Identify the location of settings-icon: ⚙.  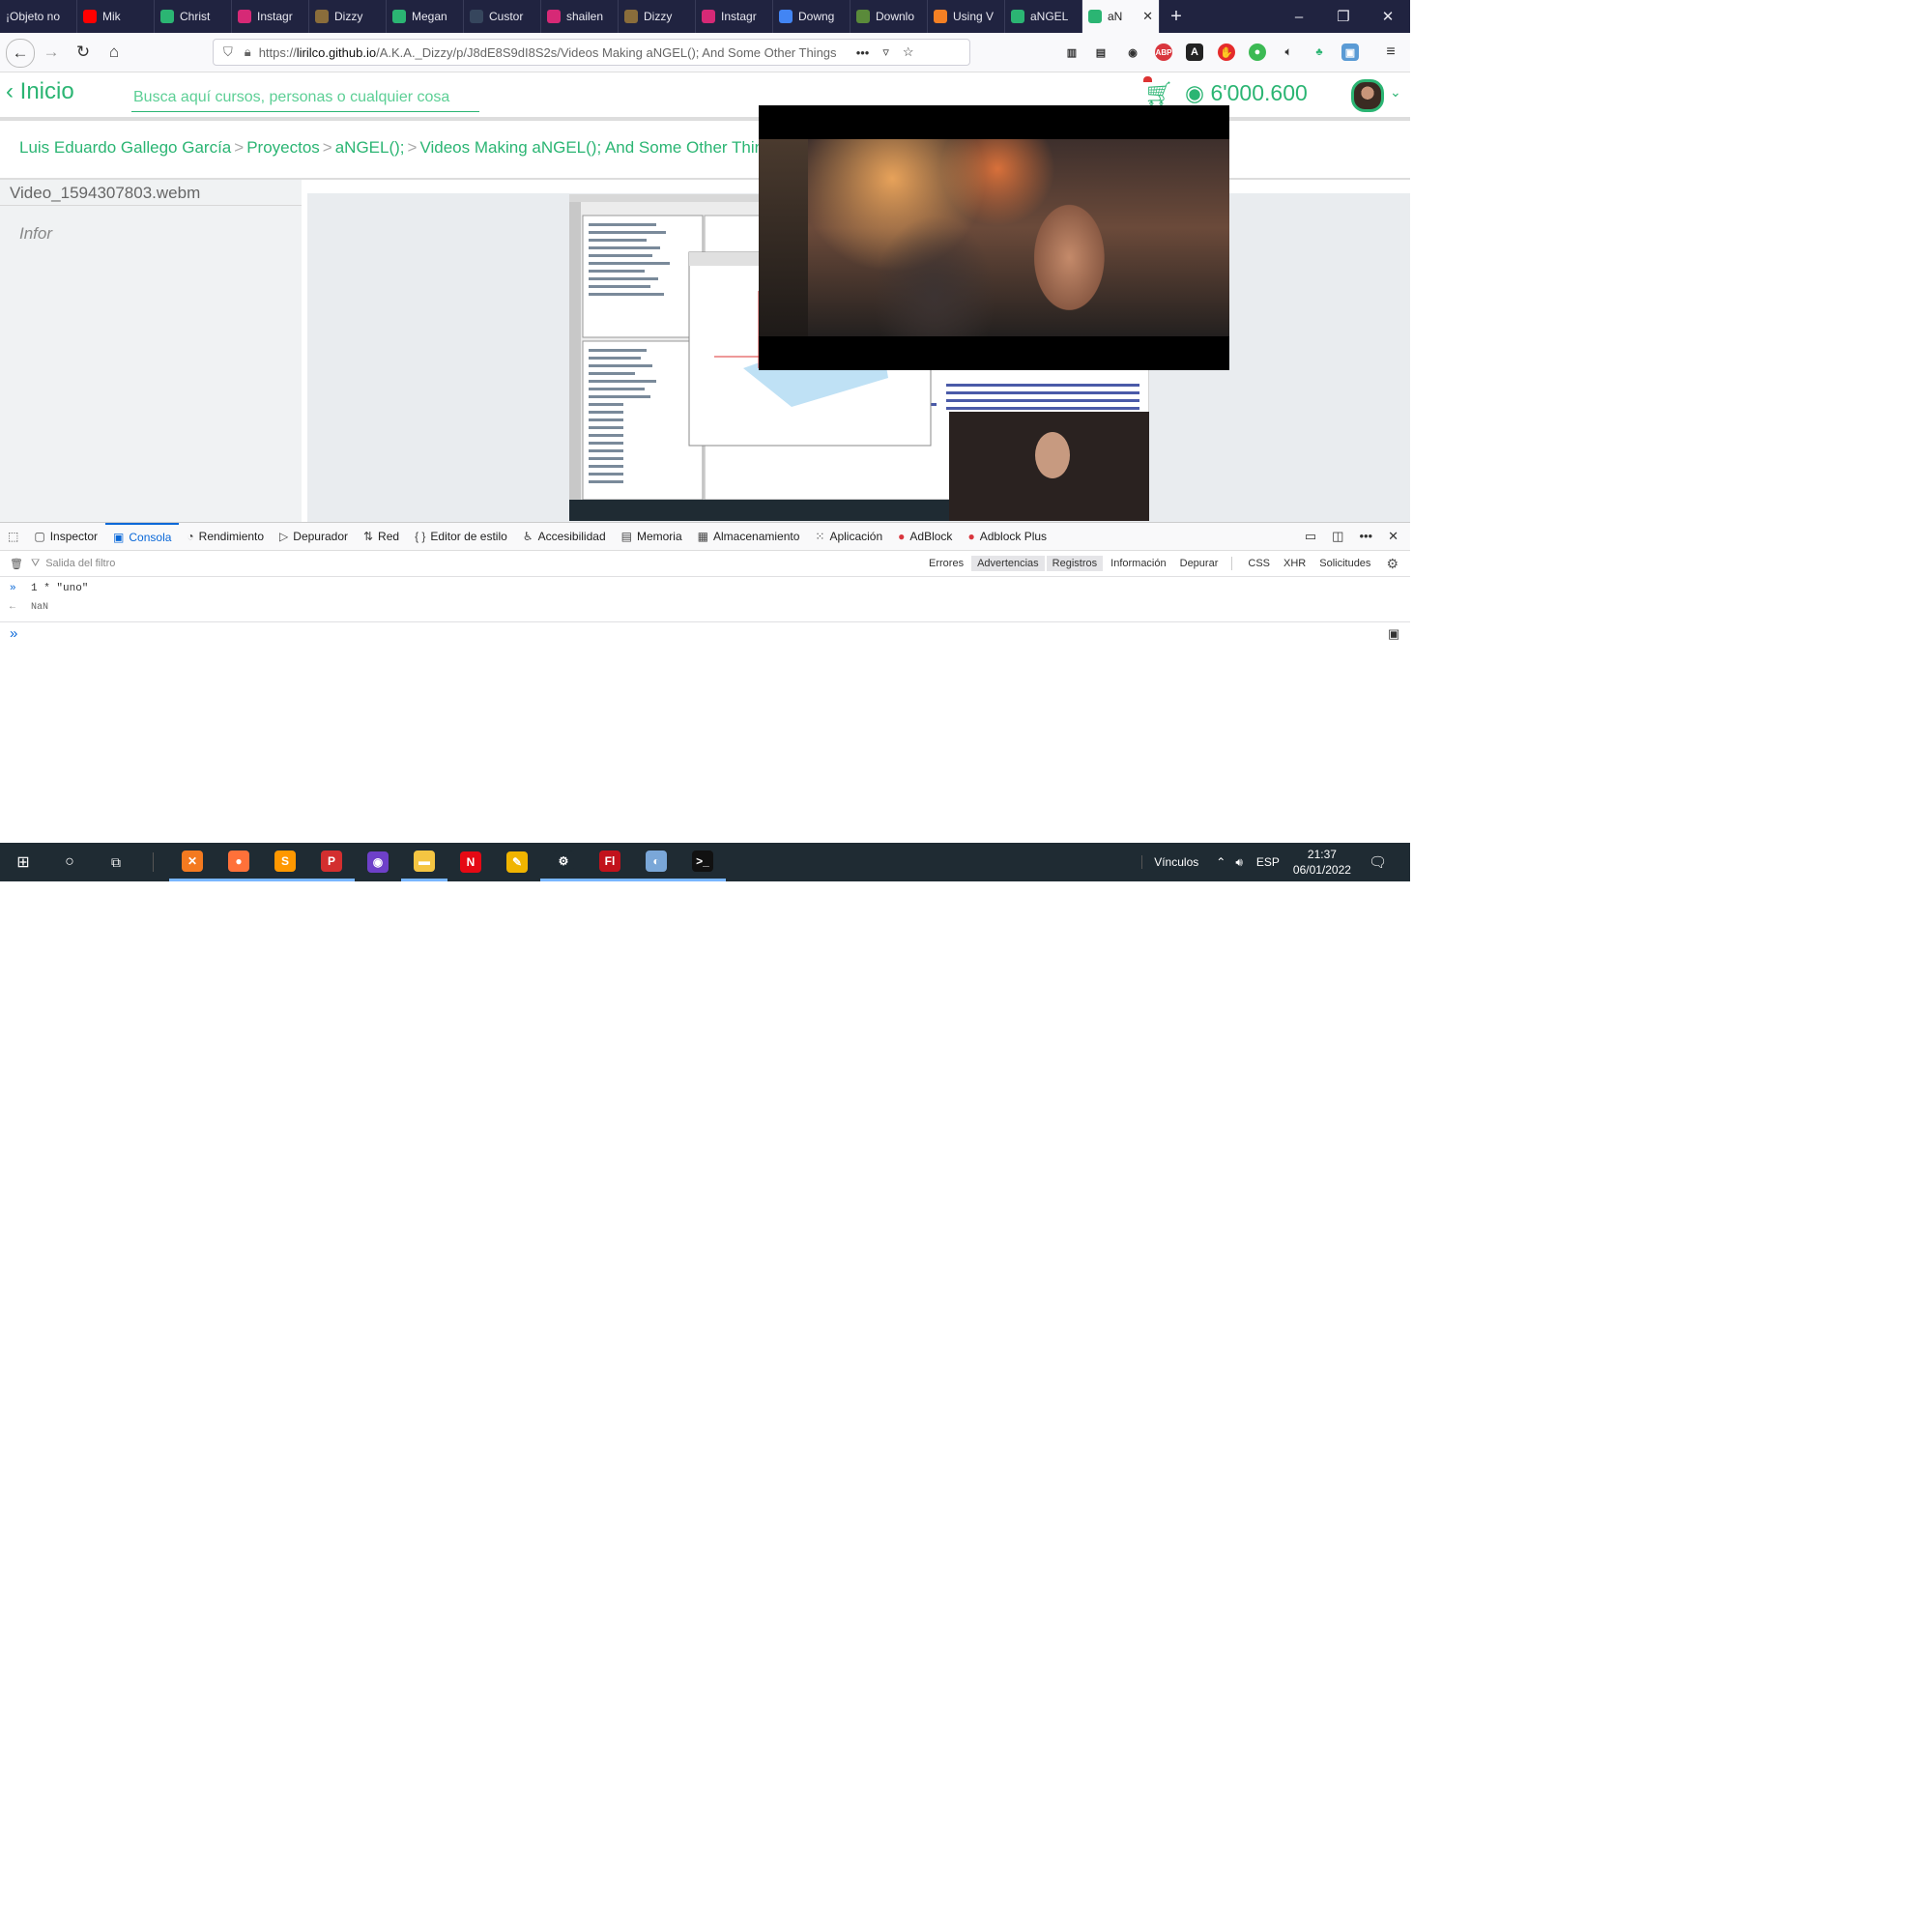
(563, 862).